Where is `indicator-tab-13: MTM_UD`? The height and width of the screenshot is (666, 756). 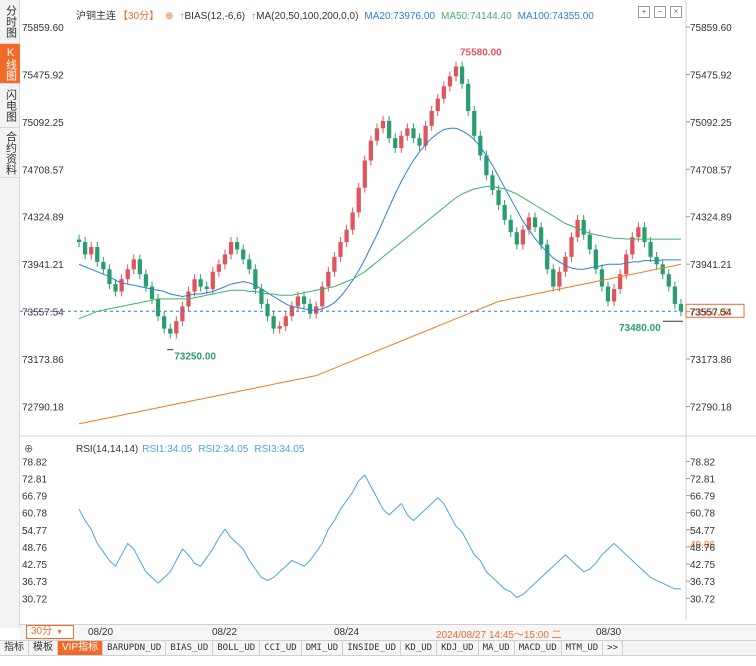
indicator-tab-13: MTM_UD is located at coordinates (583, 648).